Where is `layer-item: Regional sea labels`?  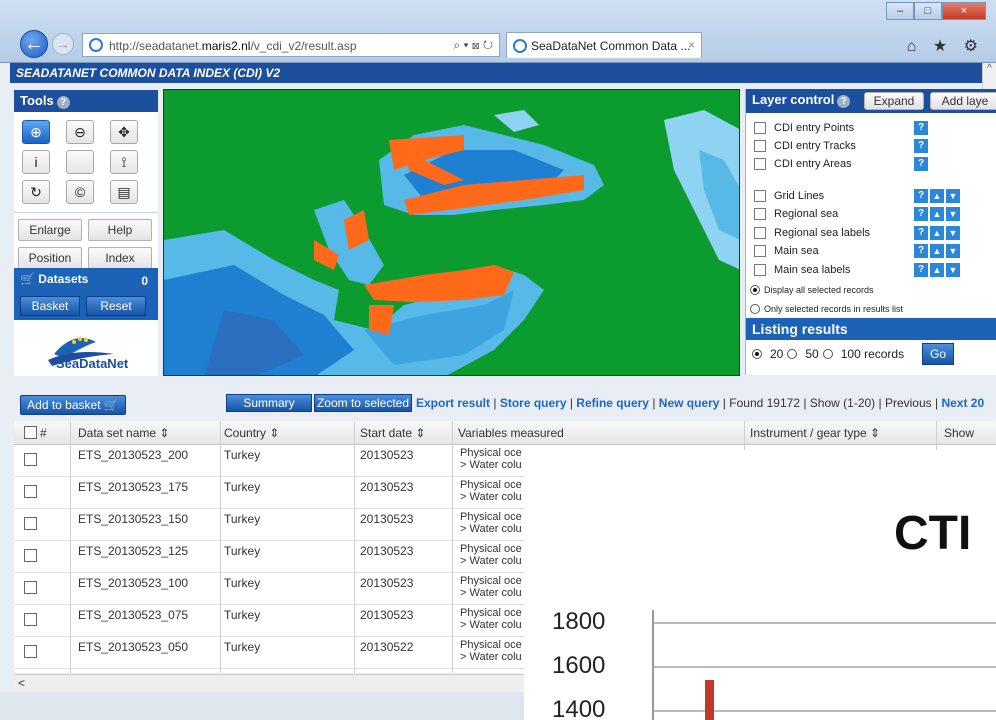
layer-item: Regional sea labels is located at coordinates (812, 233).